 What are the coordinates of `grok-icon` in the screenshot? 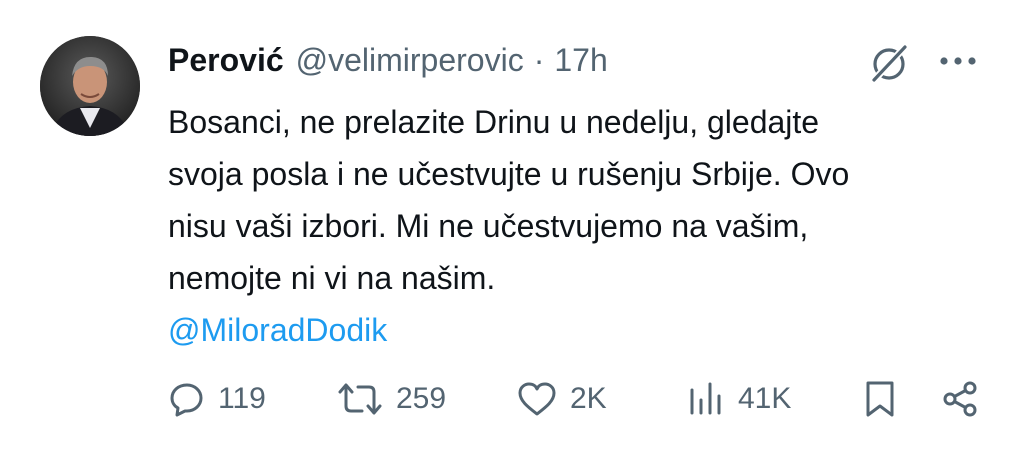 It's located at (889, 63).